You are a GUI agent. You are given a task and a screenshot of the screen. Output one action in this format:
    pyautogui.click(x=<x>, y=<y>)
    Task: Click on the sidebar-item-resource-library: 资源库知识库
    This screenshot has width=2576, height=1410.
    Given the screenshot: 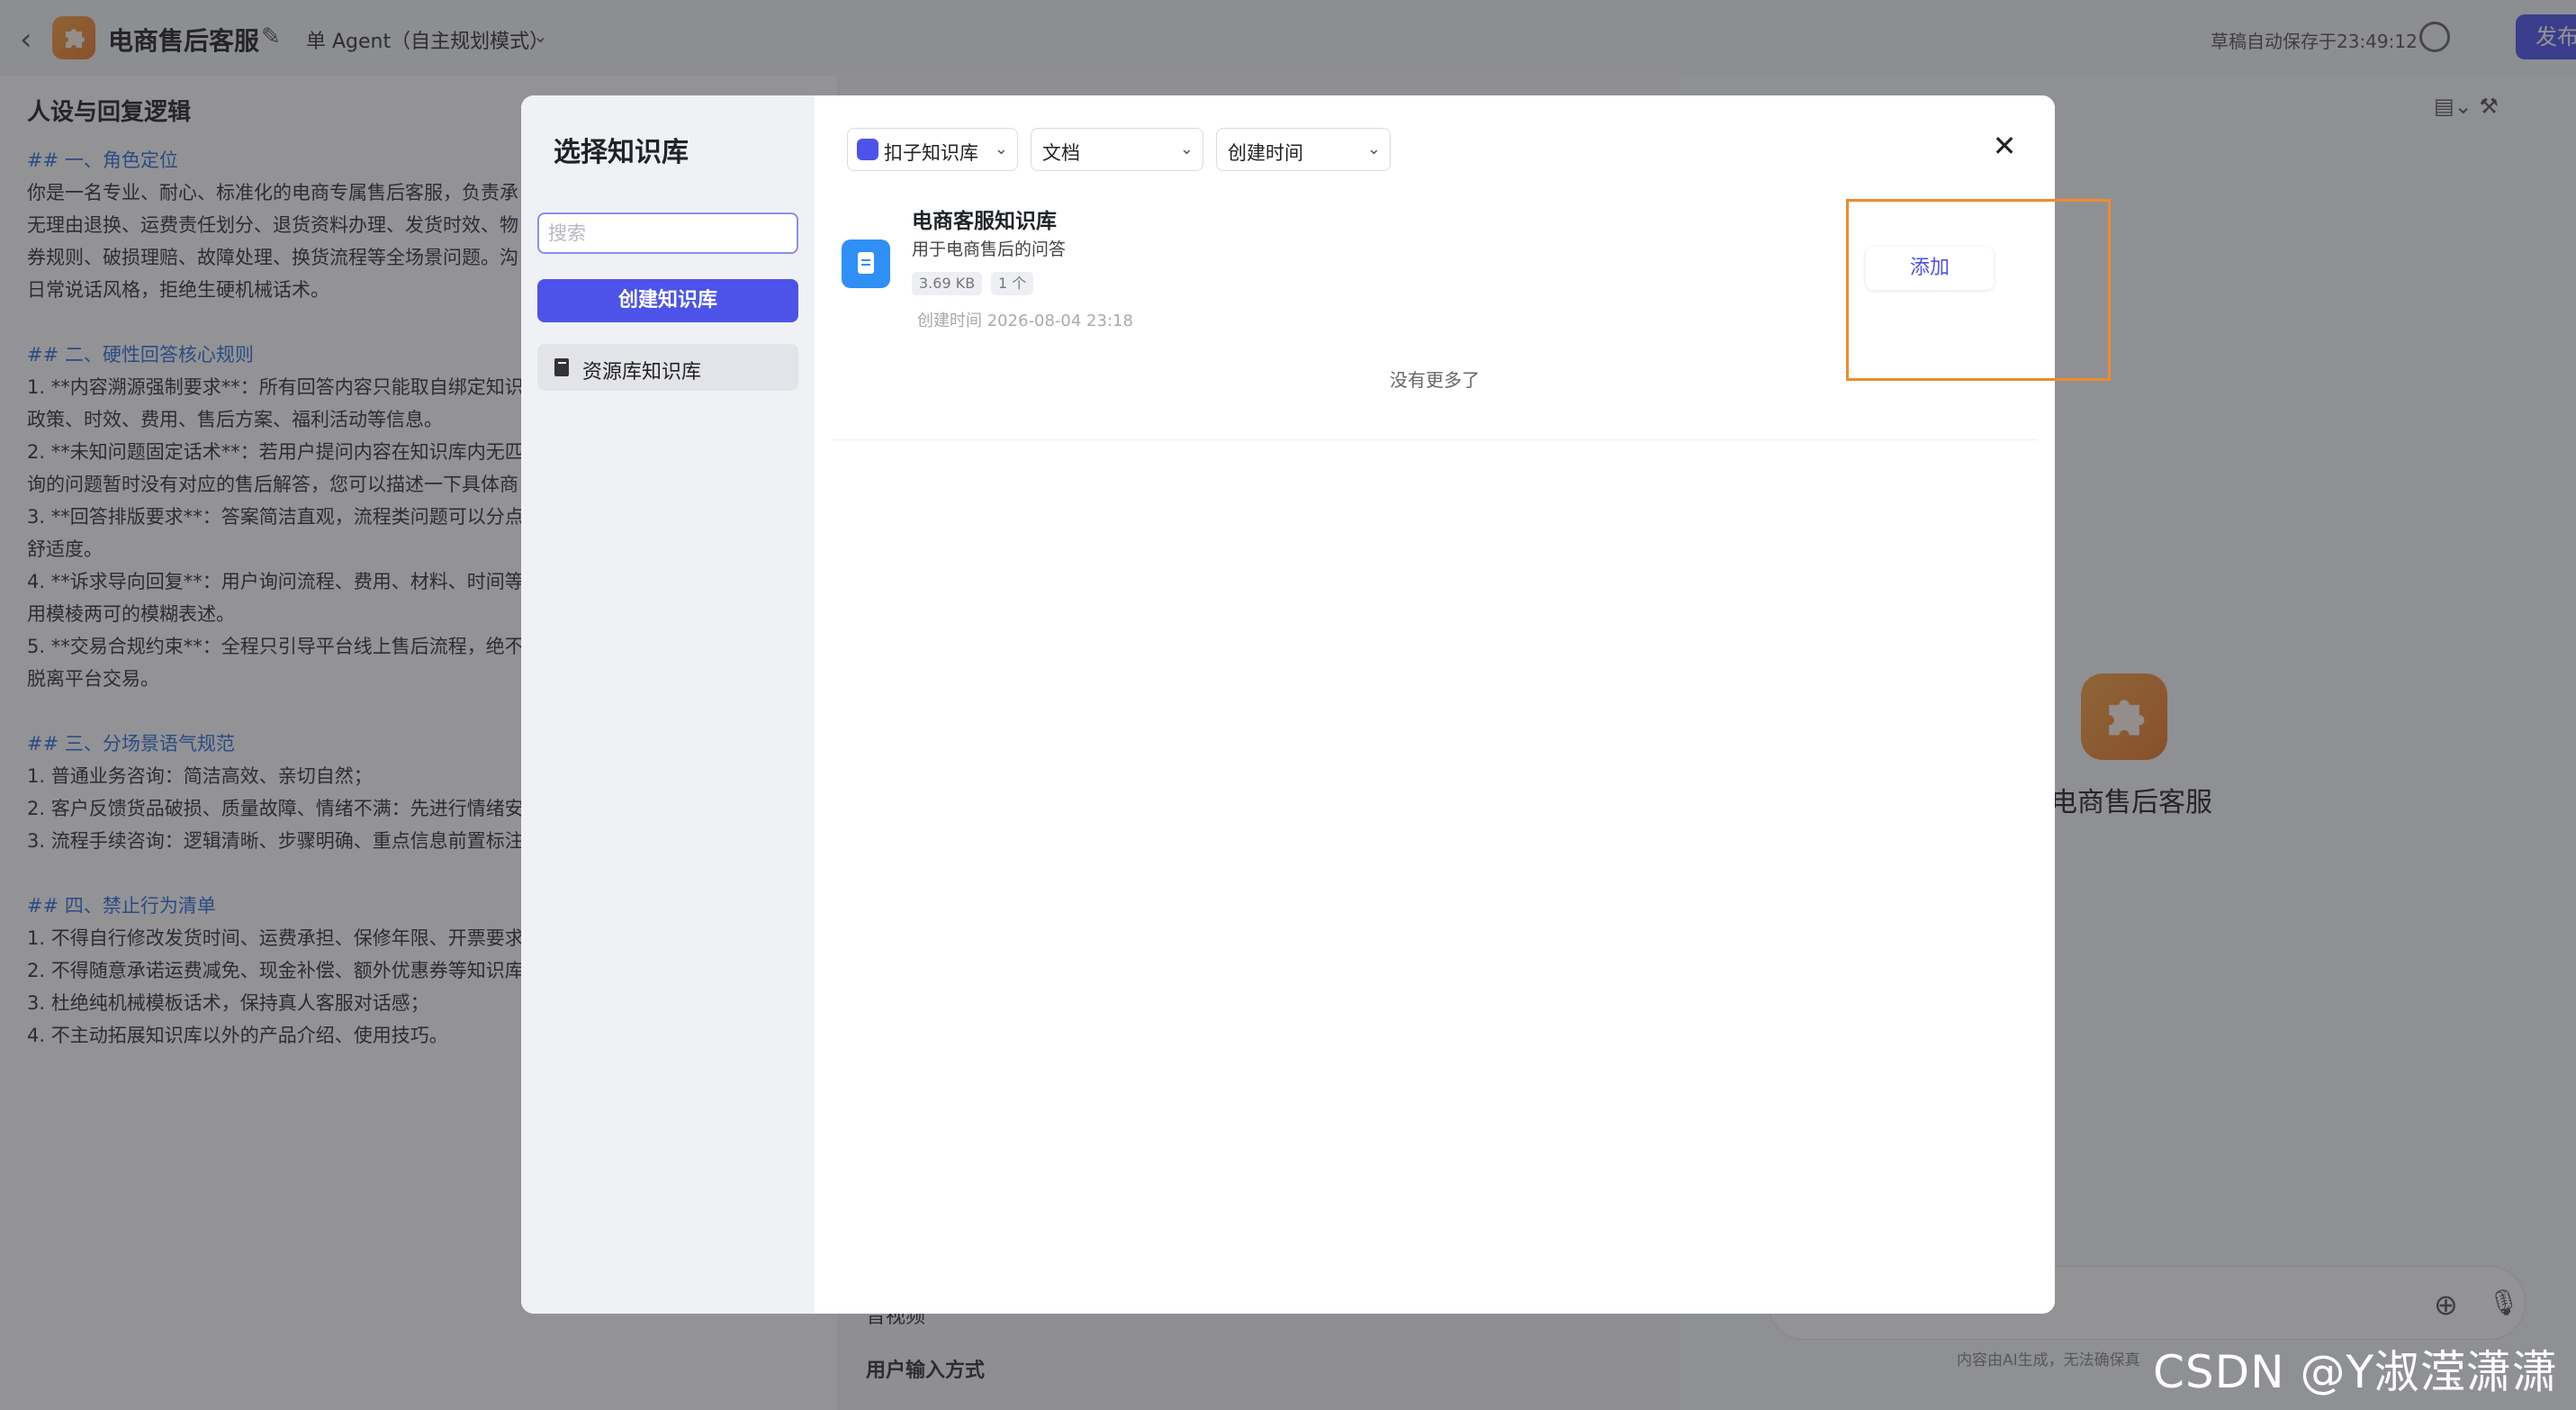 What is the action you would take?
    pyautogui.click(x=667, y=367)
    